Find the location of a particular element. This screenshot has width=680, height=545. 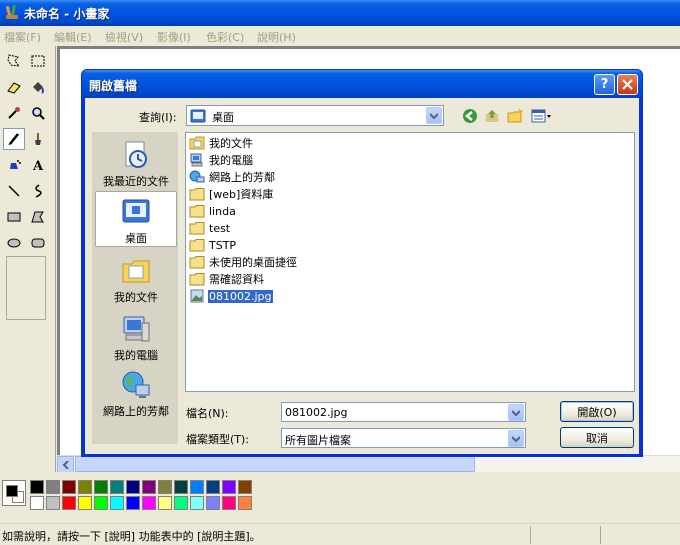

tool-options-box is located at coordinates (26, 288).